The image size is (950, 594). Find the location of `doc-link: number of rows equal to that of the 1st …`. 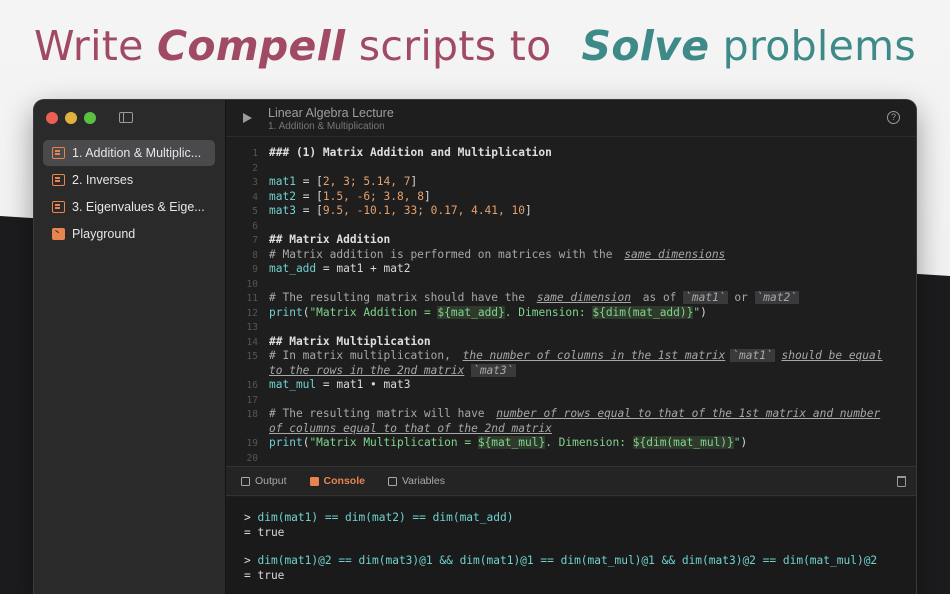

doc-link: number of rows equal to that of the 1st … is located at coordinates (685, 413).